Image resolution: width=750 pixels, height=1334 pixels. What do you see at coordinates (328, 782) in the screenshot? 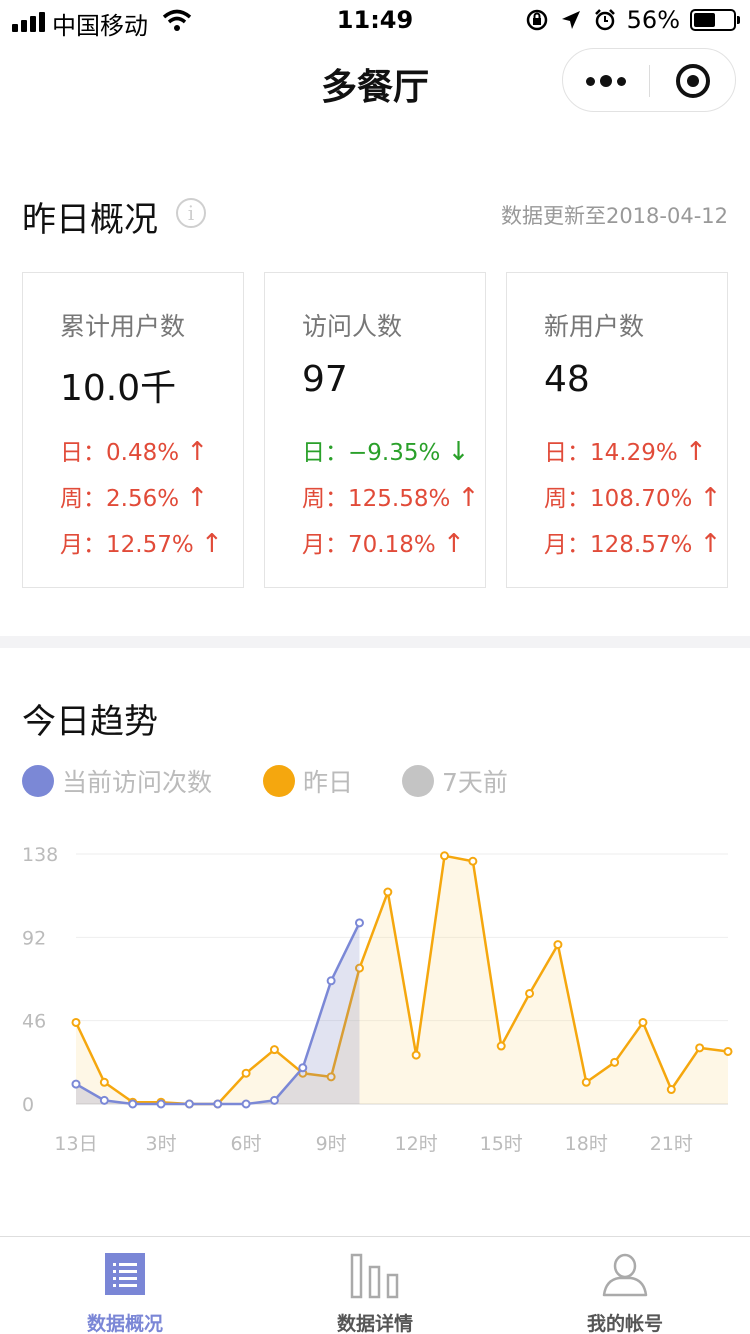
I see `legend-label: 昨日` at bounding box center [328, 782].